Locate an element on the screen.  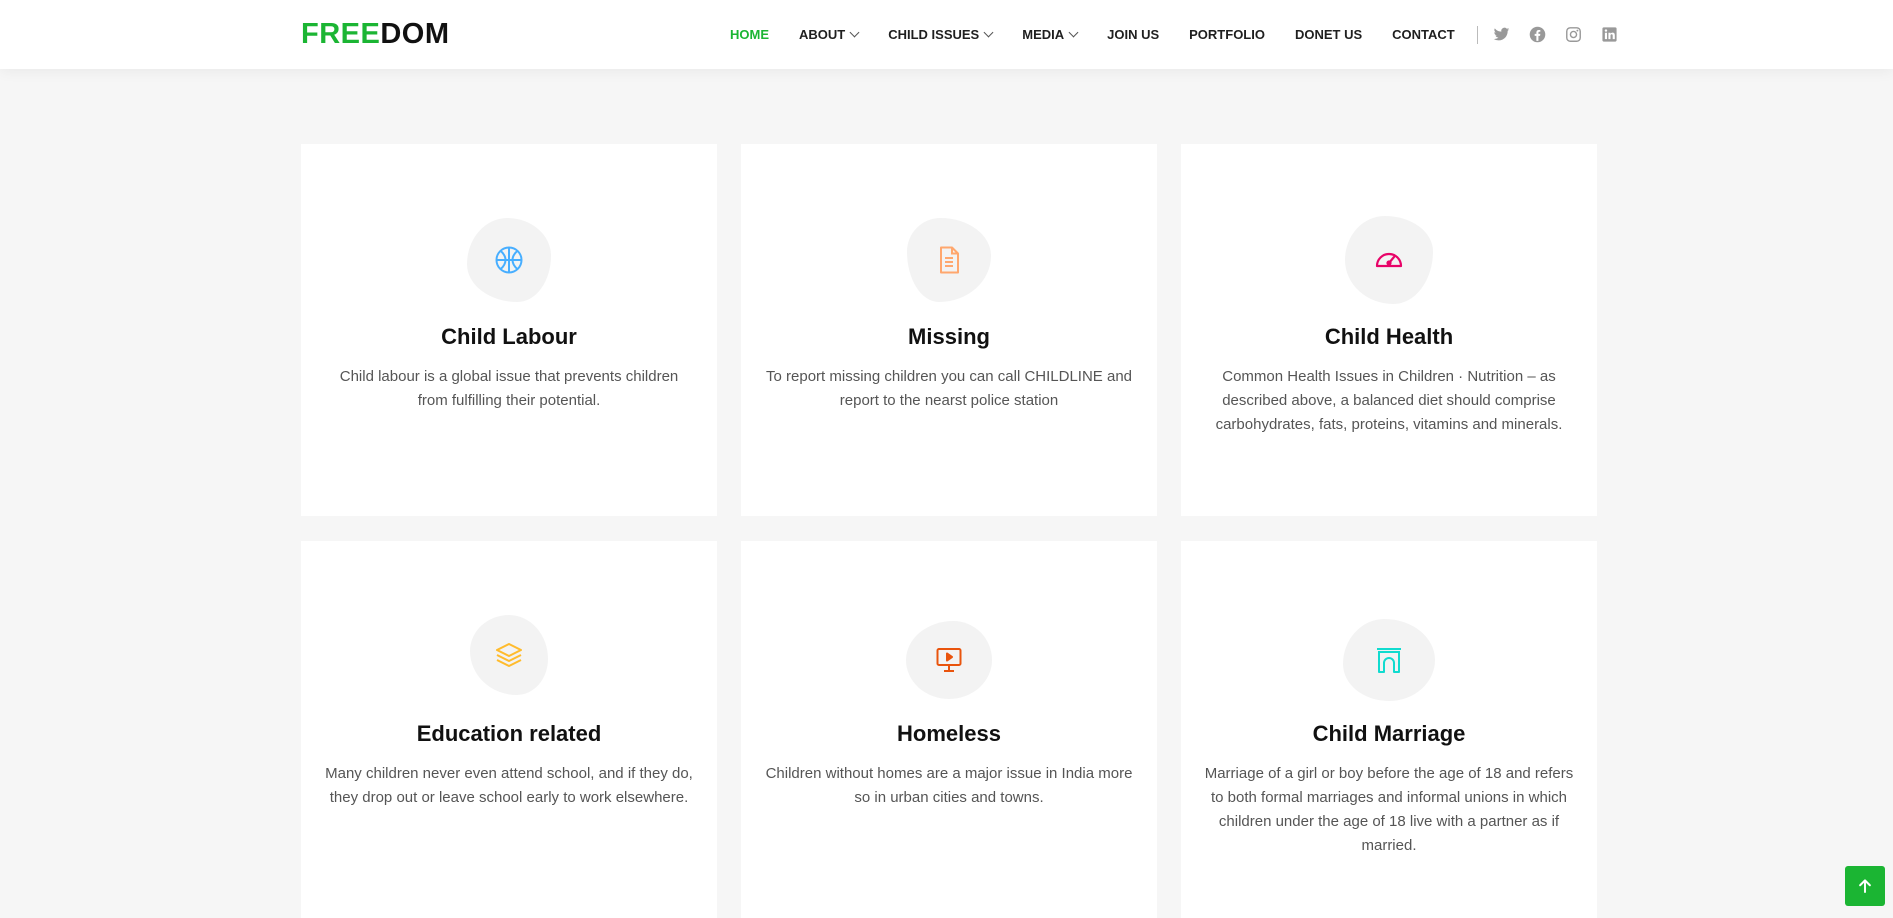
nav-item-child-issues: CHILD ISSUES is located at coordinates (941, 34).